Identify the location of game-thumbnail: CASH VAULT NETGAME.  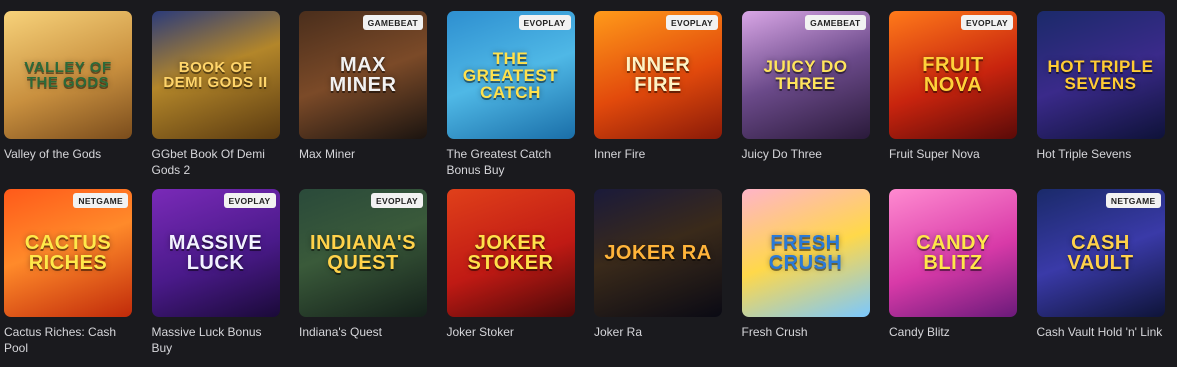
(1100, 253).